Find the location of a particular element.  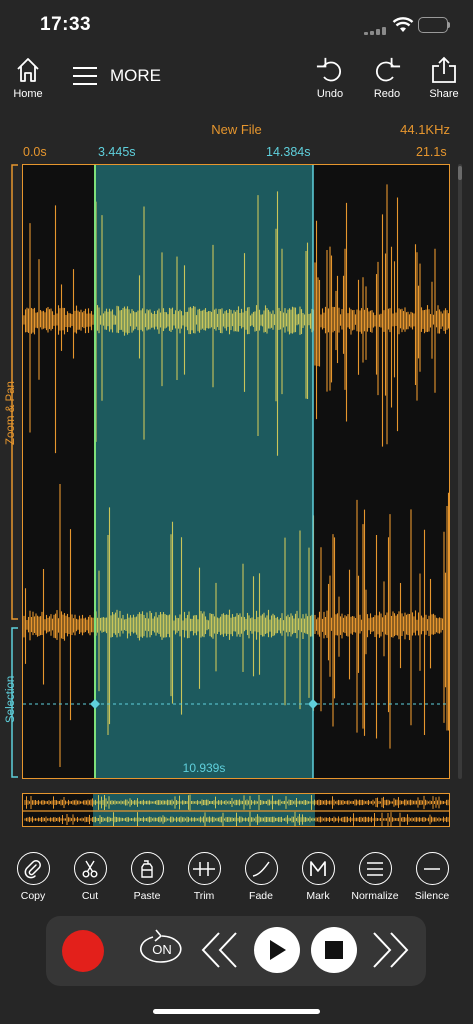

overview-canvas is located at coordinates (236, 810).